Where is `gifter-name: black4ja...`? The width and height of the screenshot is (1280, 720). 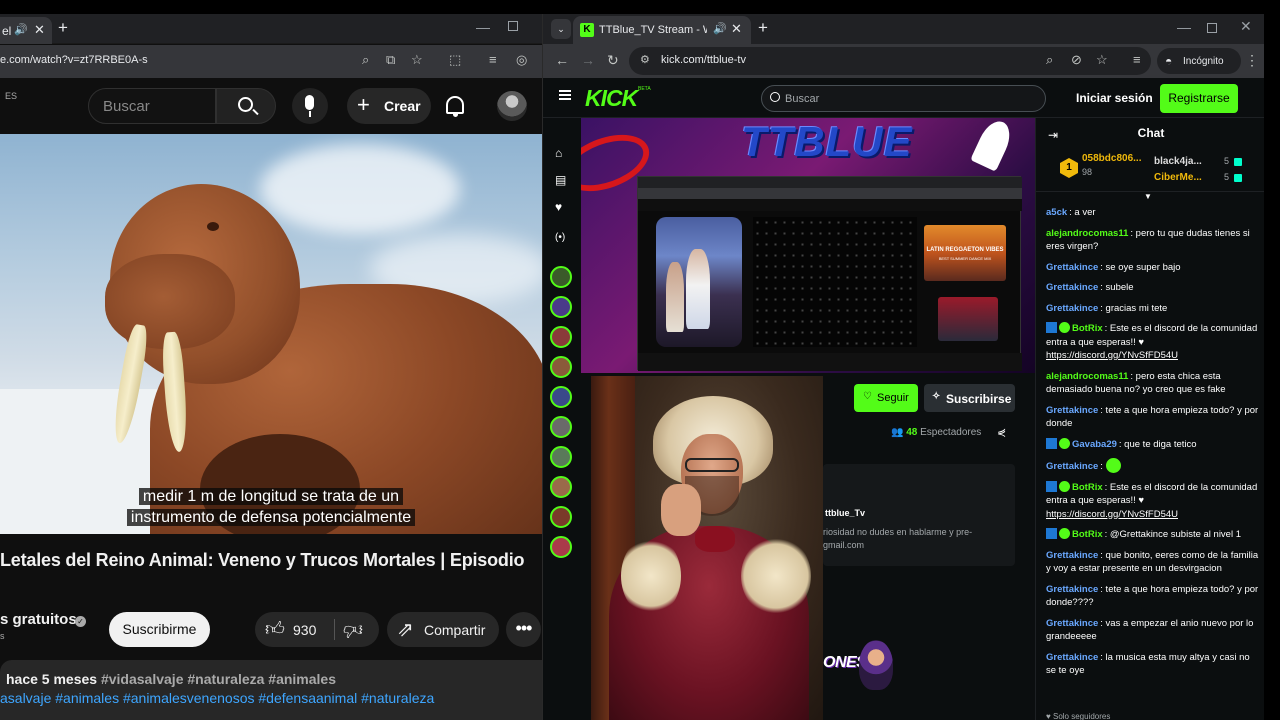
gifter-name: black4ja... is located at coordinates (1178, 161).